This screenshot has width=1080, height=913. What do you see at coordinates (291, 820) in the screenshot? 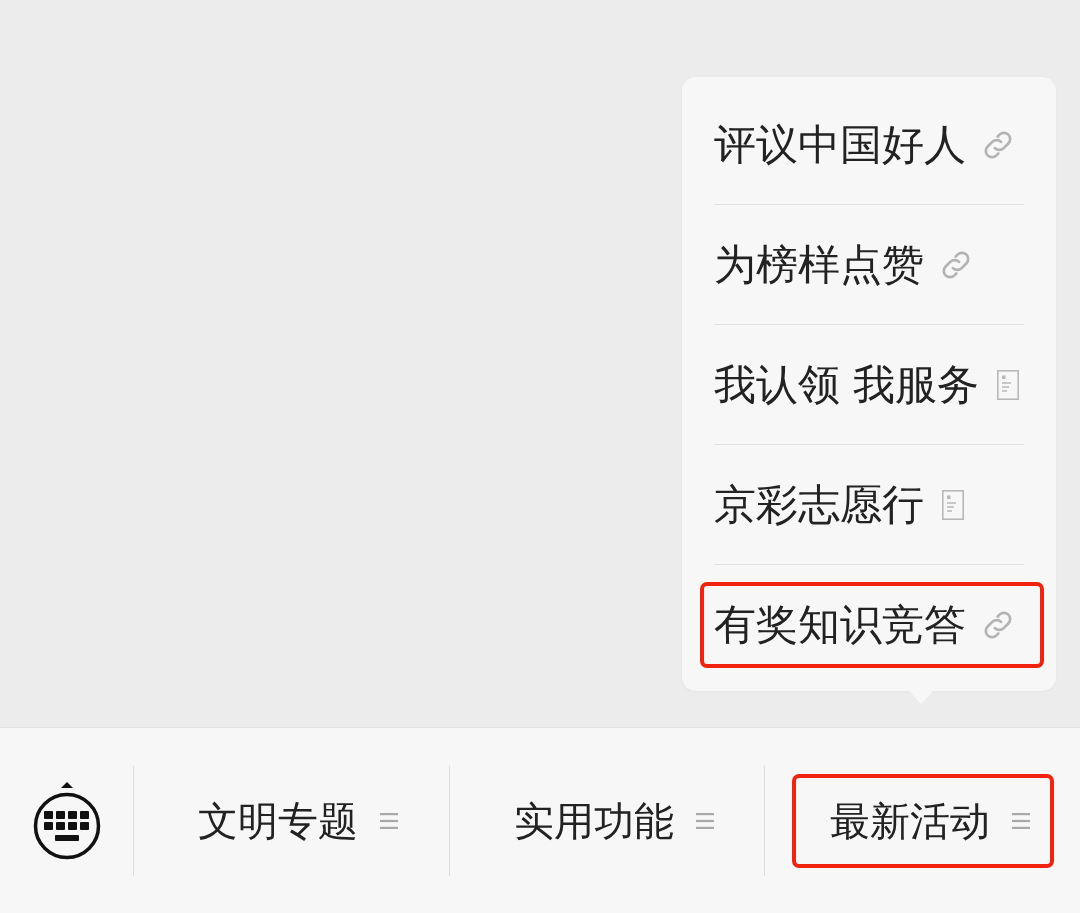
I see `menu-tab: 文明专题` at bounding box center [291, 820].